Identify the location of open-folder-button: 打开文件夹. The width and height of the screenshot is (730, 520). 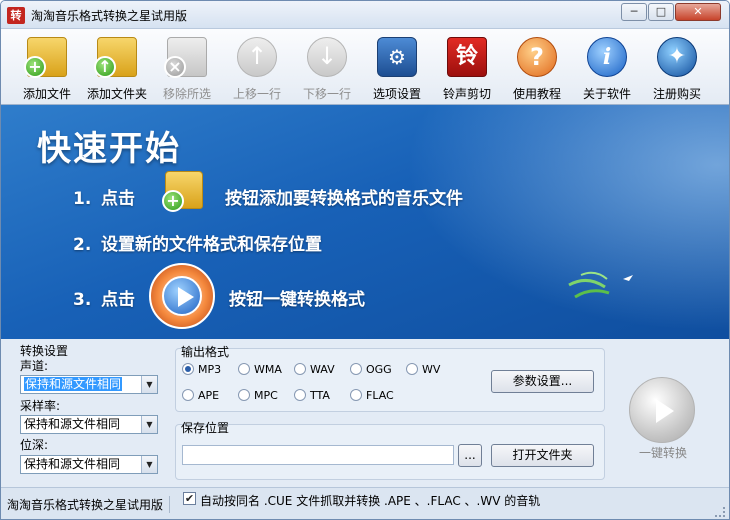
(542, 455).